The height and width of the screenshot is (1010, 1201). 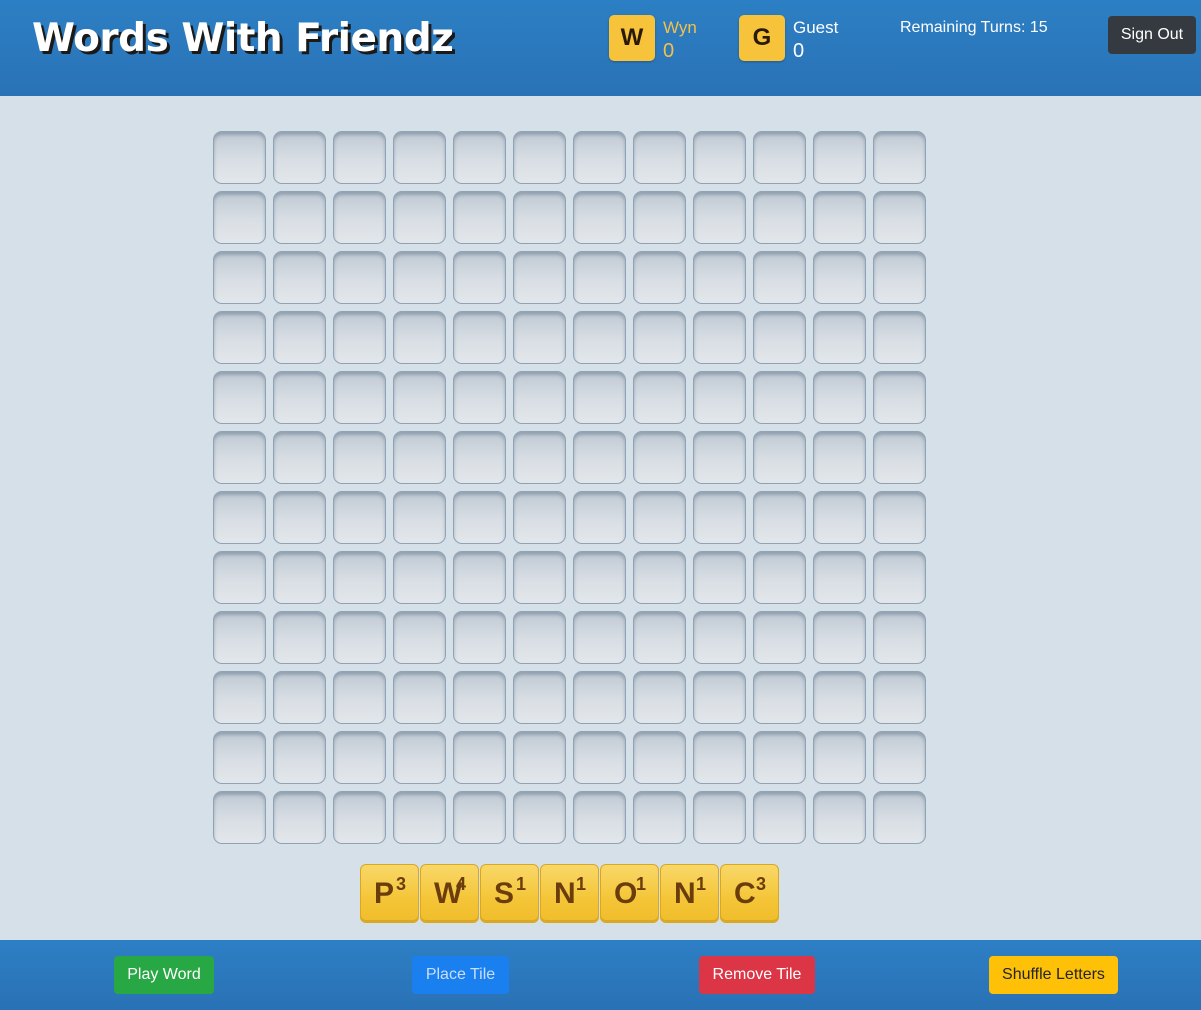 I want to click on rack-tile: S1, so click(x=509, y=893).